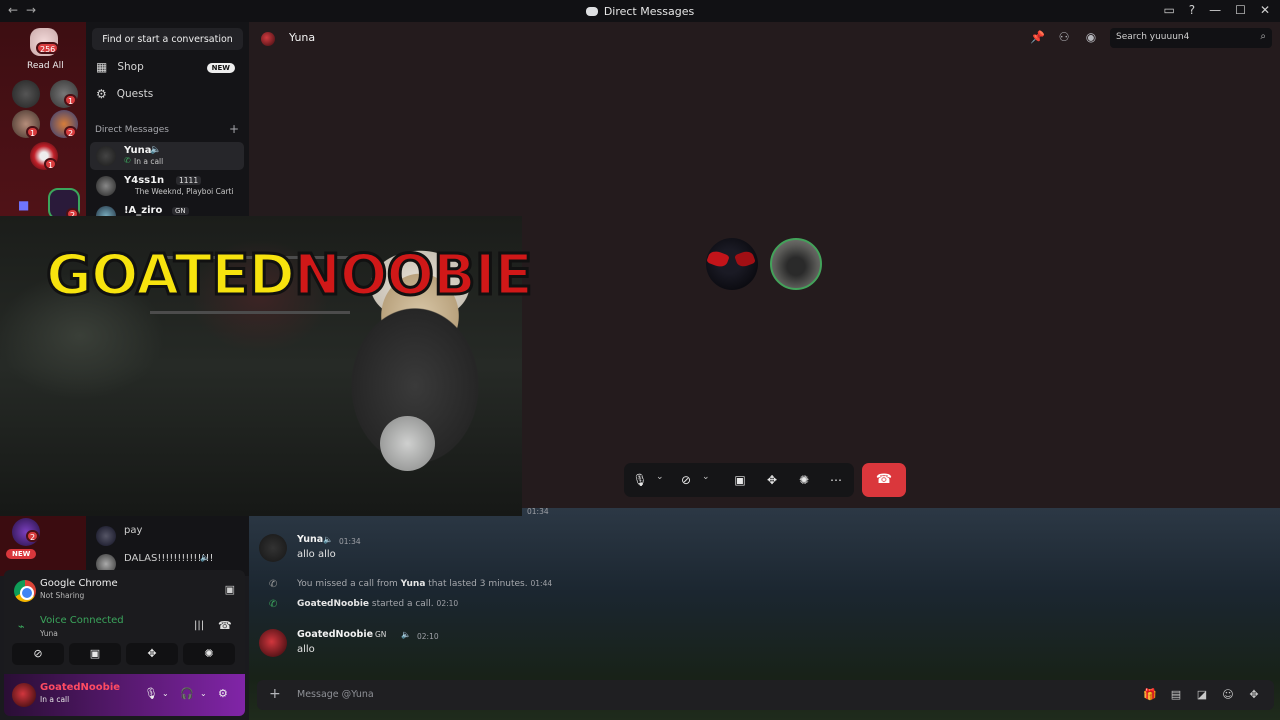 The height and width of the screenshot is (720, 1280). What do you see at coordinates (1037, 37) in the screenshot?
I see `pin-icon: 📌` at bounding box center [1037, 37].